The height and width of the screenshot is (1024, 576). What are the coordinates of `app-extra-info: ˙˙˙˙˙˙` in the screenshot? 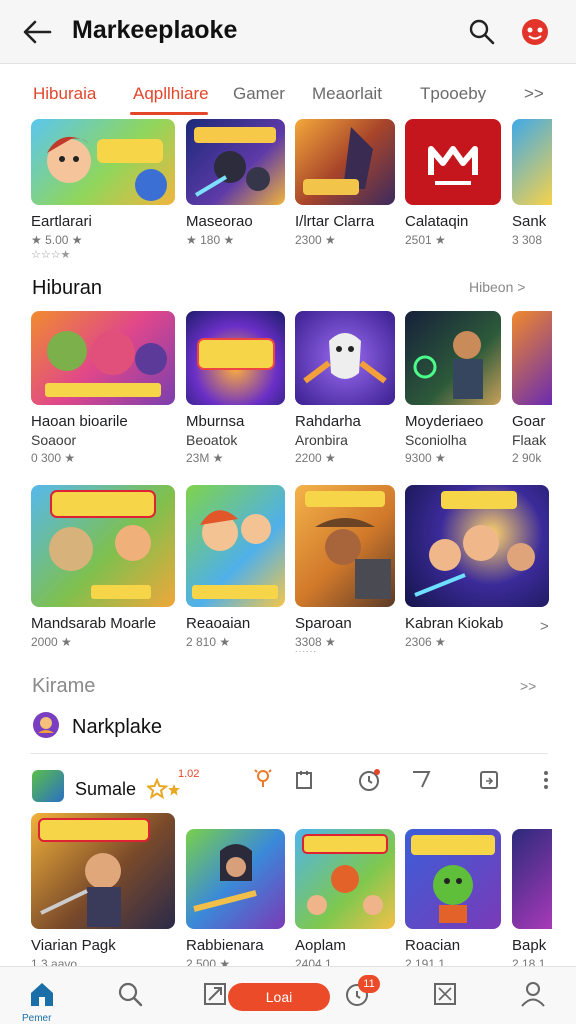 It's located at (306, 656).